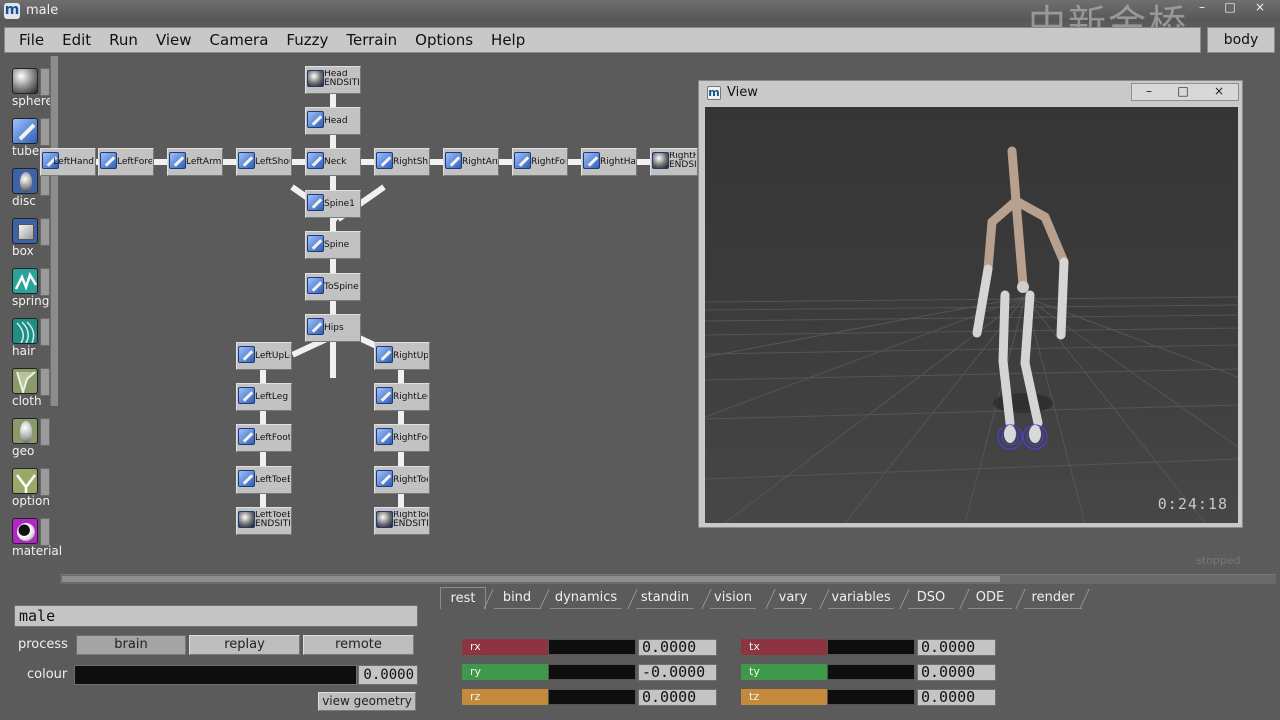 This screenshot has width=1280, height=720. What do you see at coordinates (956, 647) in the screenshot?
I see `tx-value-field: 0.0000` at bounding box center [956, 647].